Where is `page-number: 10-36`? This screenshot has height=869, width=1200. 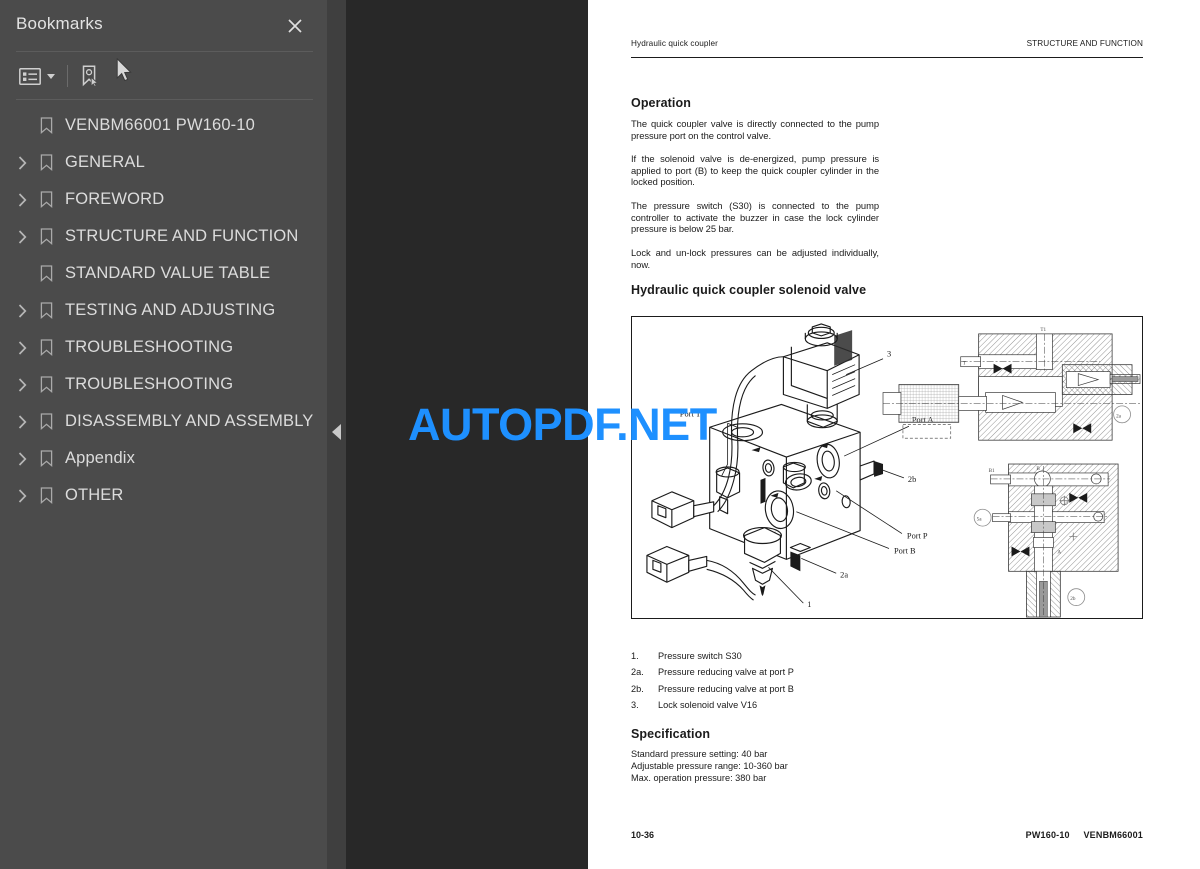
page-number: 10-36 is located at coordinates (643, 835).